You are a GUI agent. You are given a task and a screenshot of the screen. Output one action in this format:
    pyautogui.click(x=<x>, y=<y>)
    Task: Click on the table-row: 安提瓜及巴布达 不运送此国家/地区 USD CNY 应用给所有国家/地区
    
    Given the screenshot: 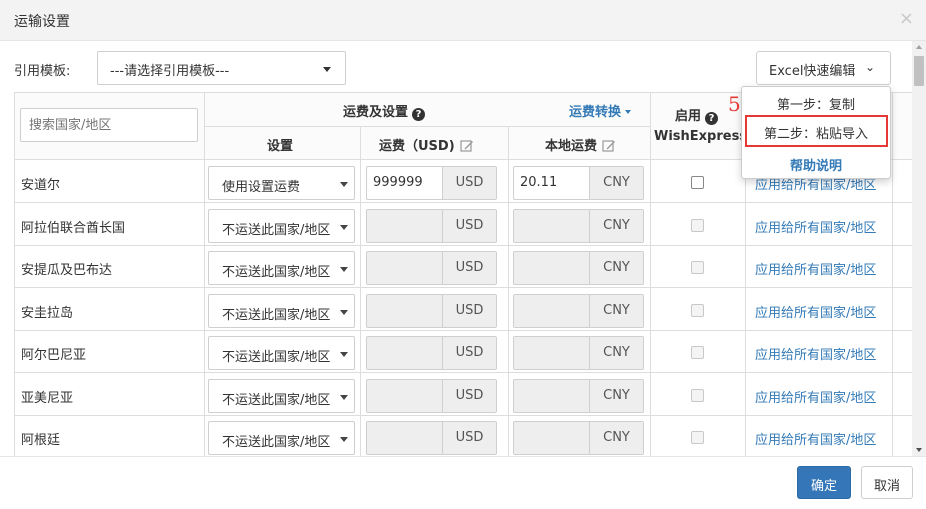 What is the action you would take?
    pyautogui.click(x=463, y=267)
    